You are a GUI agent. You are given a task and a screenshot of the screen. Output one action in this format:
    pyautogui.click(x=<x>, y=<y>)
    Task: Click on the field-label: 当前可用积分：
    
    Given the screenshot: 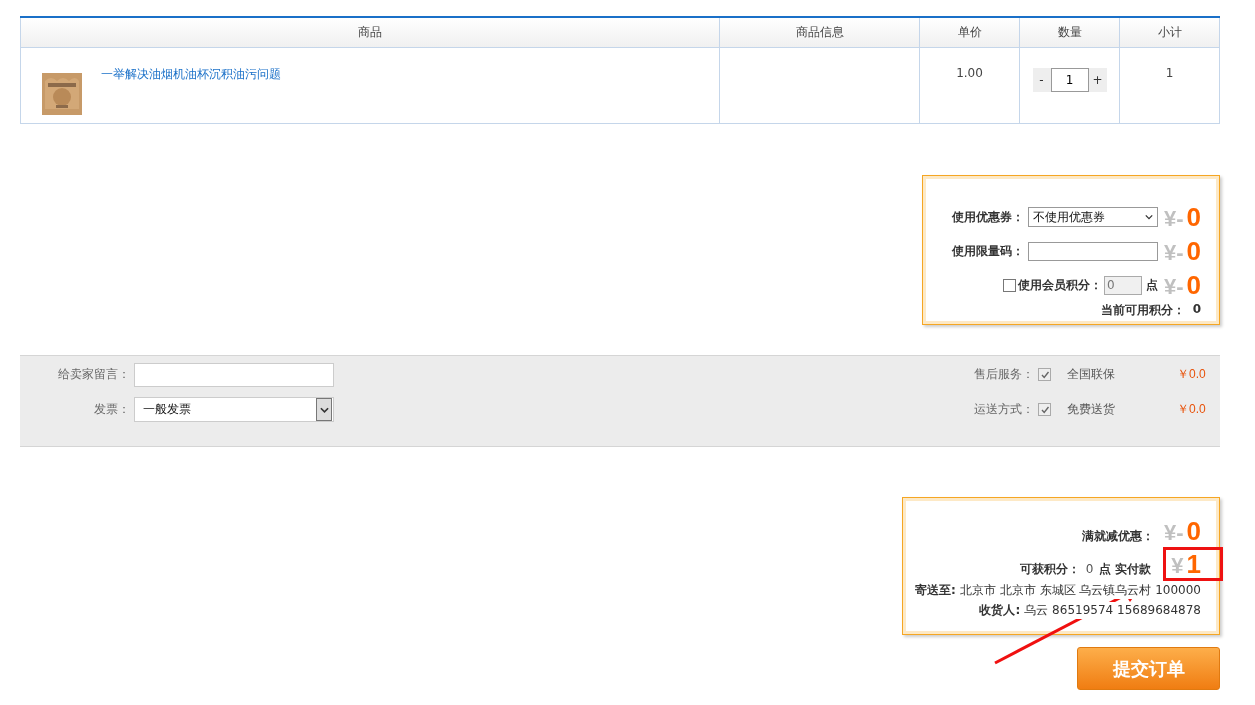 What is the action you would take?
    pyautogui.click(x=1142, y=310)
    